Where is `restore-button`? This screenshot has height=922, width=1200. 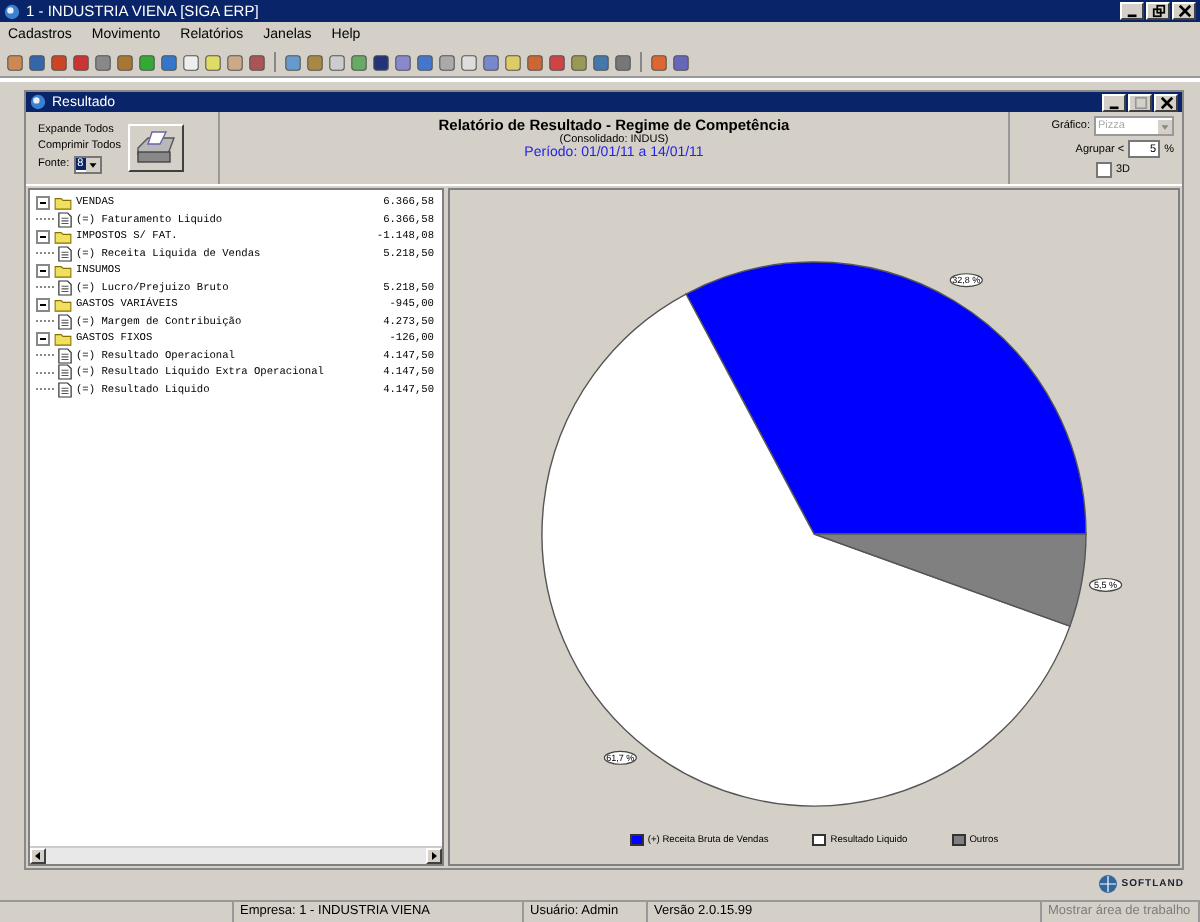 restore-button is located at coordinates (1158, 11).